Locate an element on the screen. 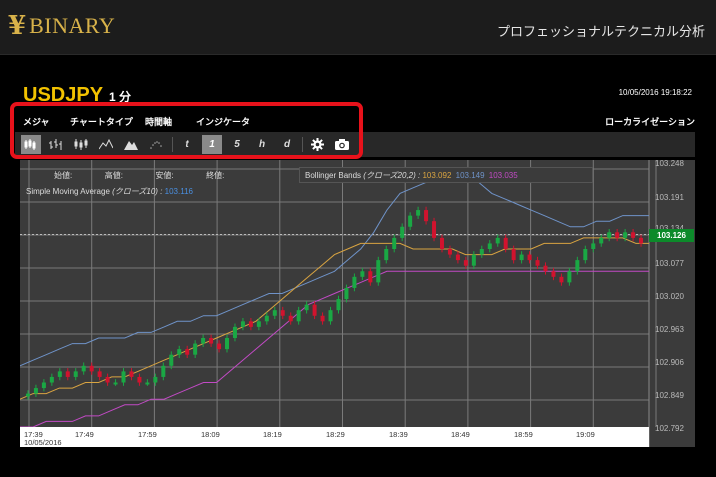  bollinger-bottom-value: 103.035 is located at coordinates (503, 175).